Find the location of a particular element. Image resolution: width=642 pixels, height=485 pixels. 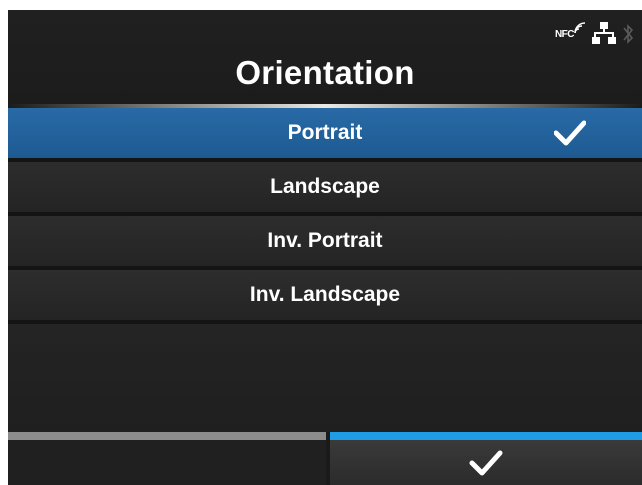

nfc-icon: NFC is located at coordinates (570, 32).